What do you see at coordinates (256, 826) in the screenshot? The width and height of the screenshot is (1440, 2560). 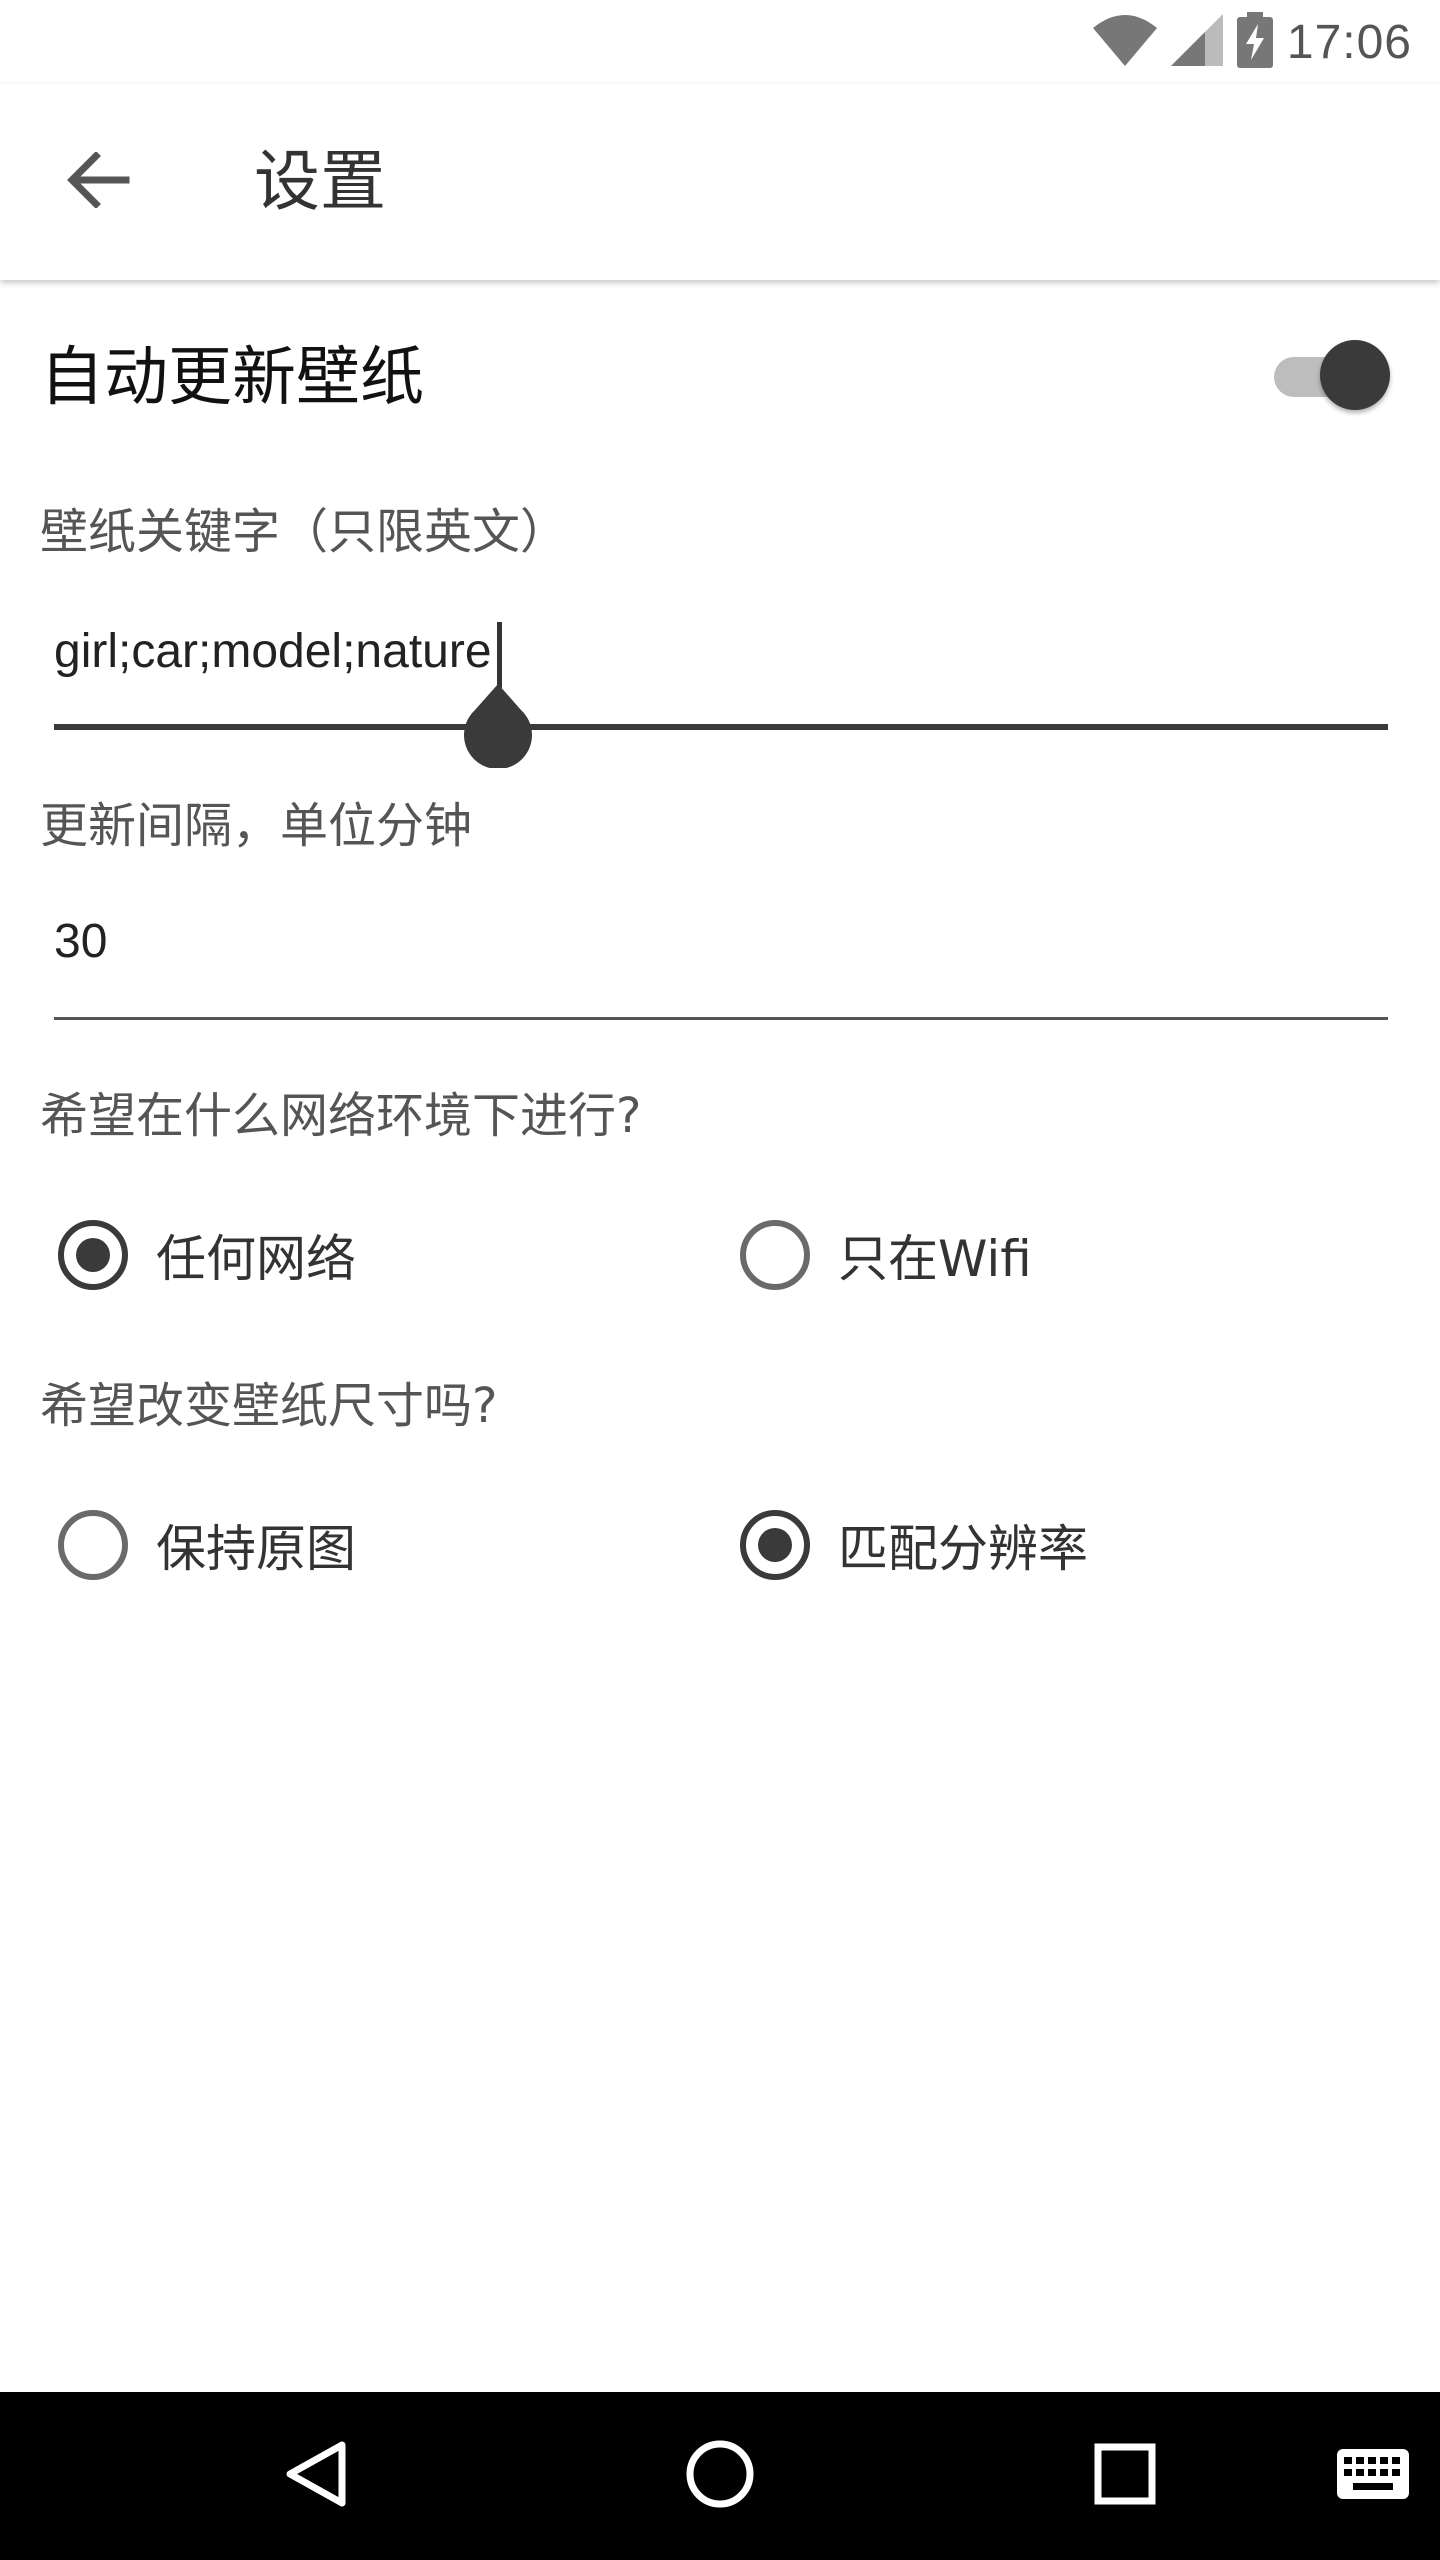 I see `interval-label: 更新间隔，单位分钟` at bounding box center [256, 826].